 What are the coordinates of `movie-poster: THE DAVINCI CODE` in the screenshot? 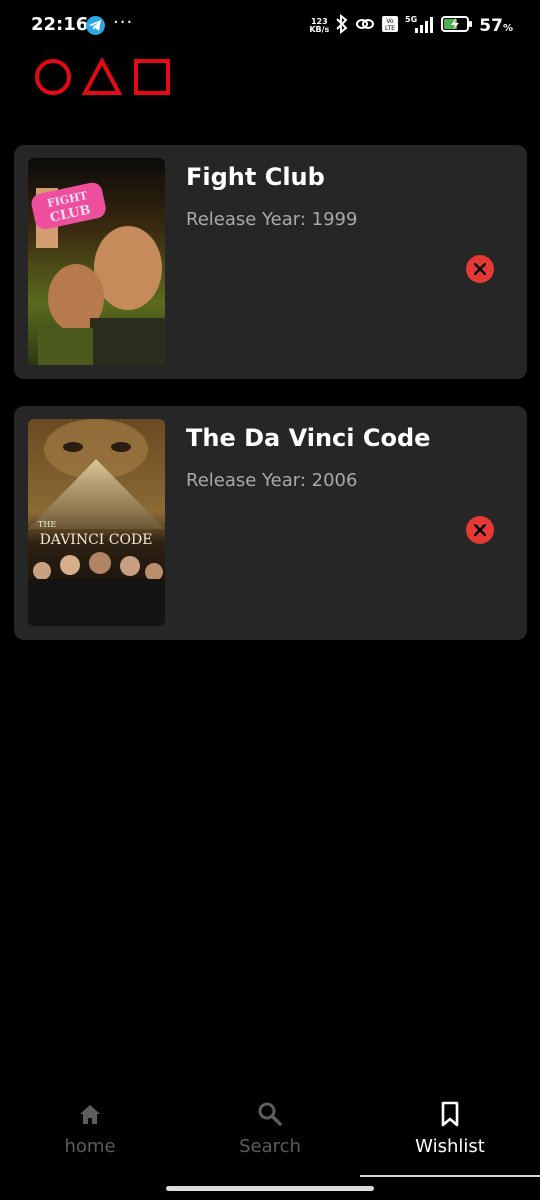 It's located at (96, 522).